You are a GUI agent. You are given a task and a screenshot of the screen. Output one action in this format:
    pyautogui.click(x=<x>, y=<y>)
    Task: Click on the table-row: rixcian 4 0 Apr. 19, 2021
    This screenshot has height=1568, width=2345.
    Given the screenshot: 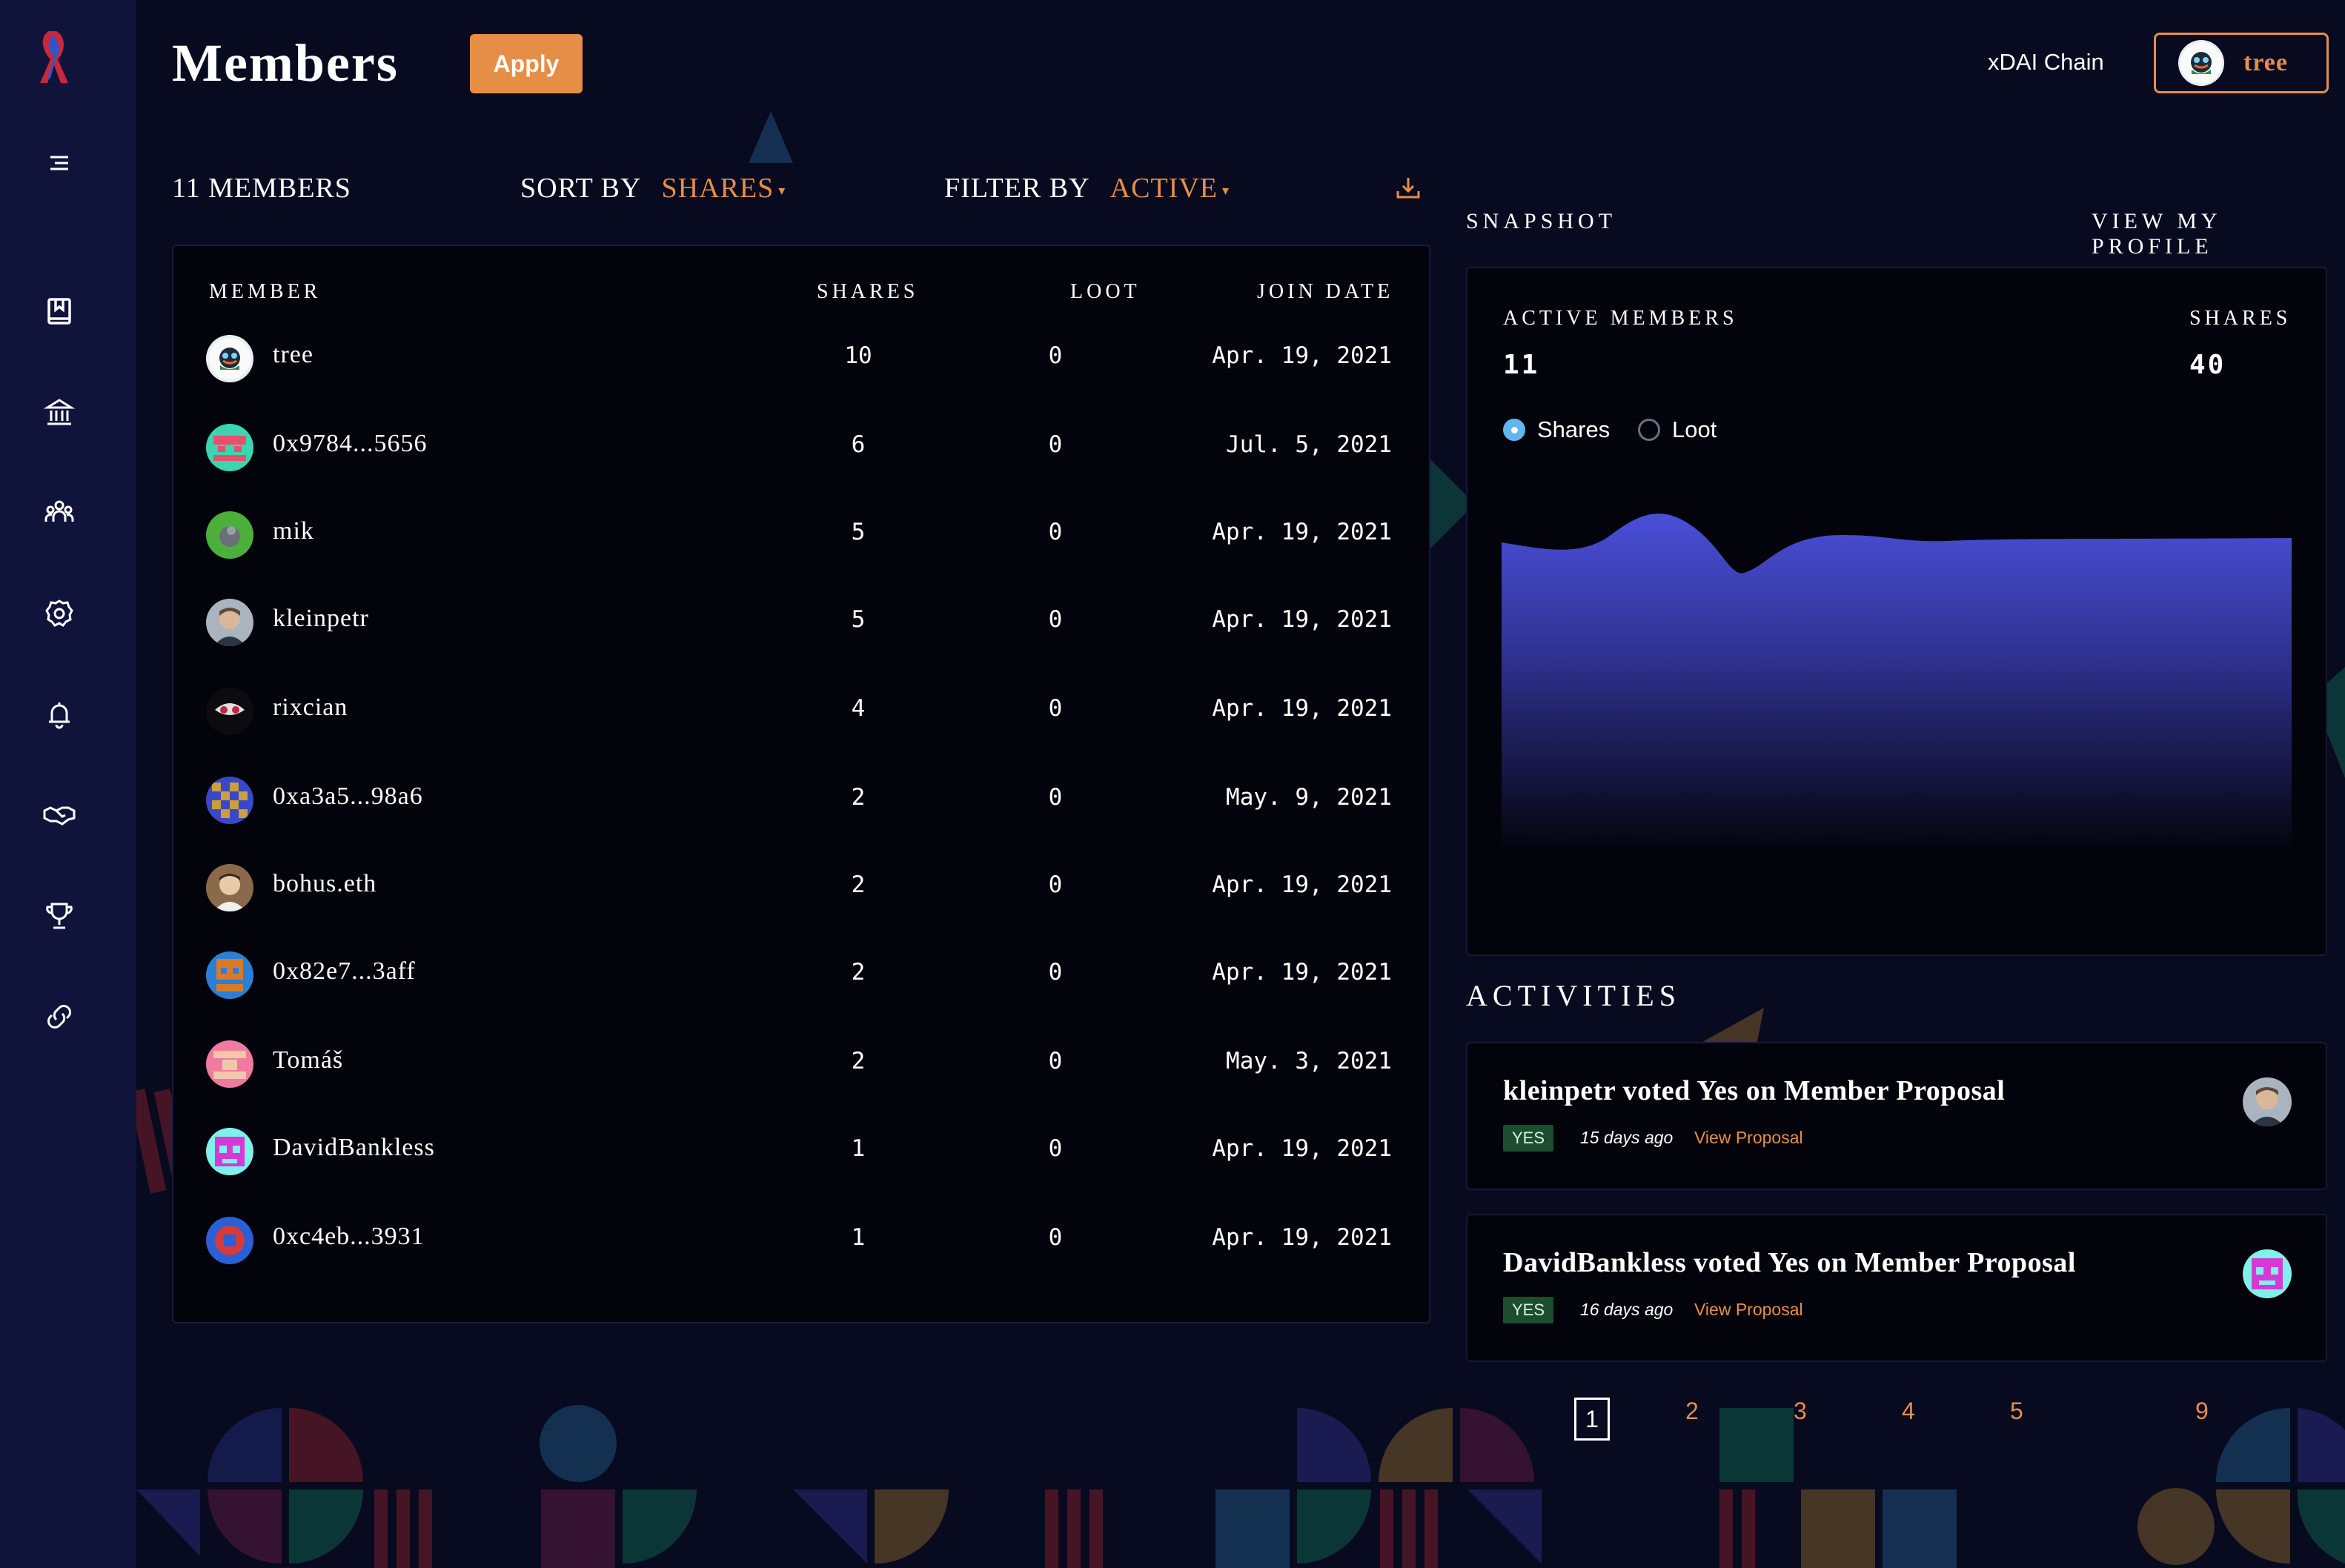 What is the action you would take?
    pyautogui.click(x=799, y=711)
    